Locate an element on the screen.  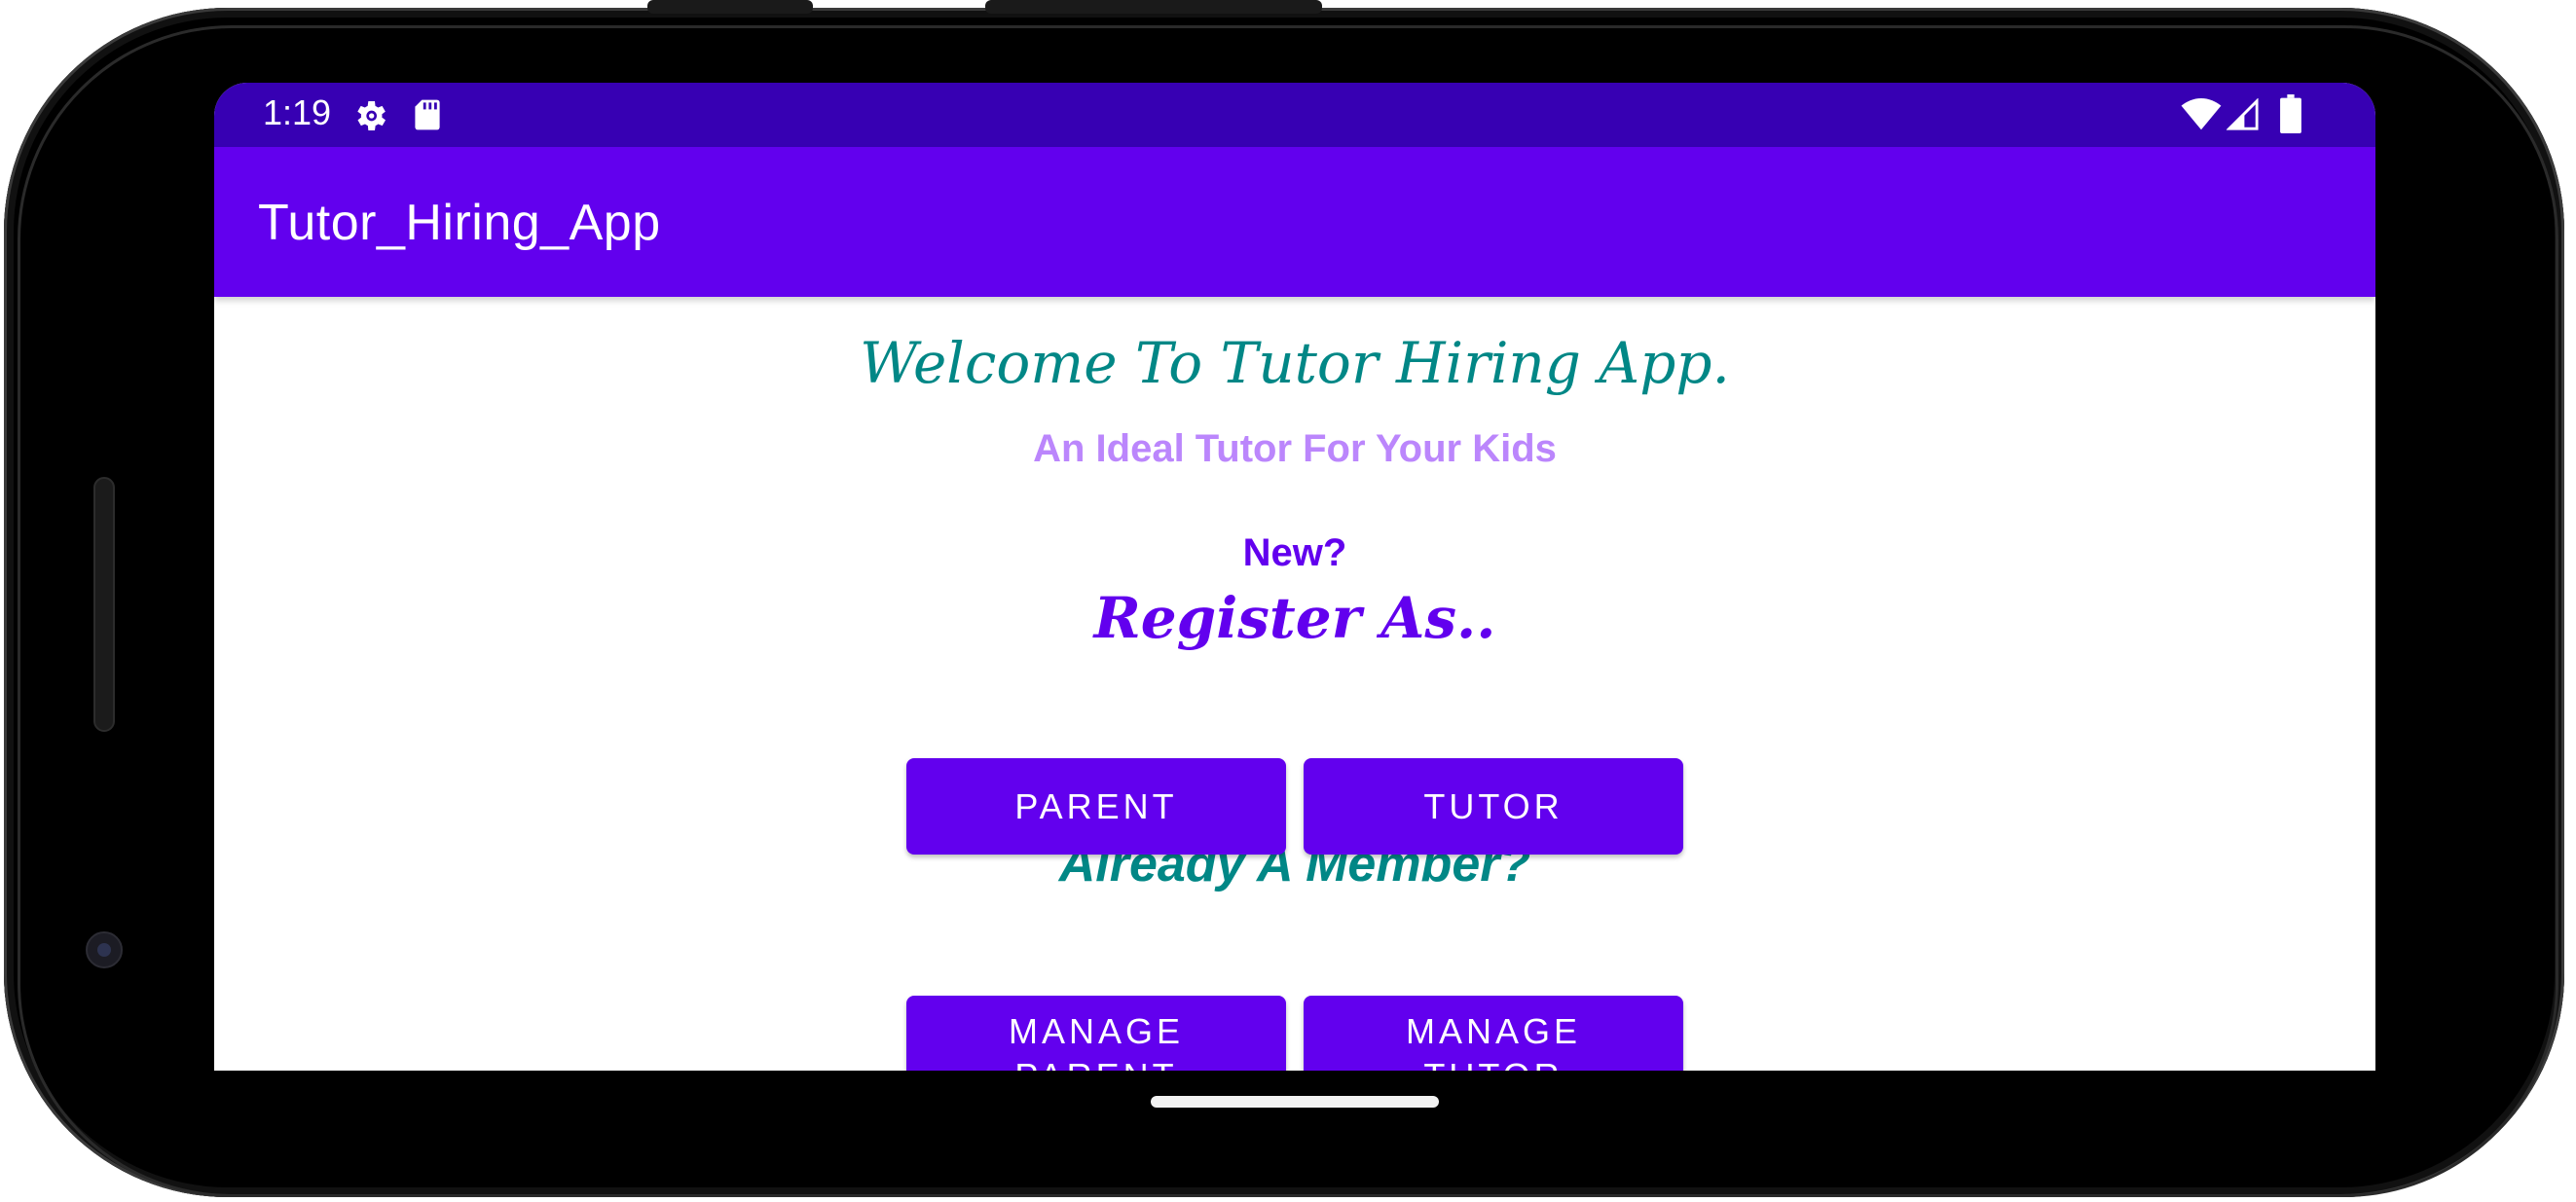
new-user-label: New? is located at coordinates (1294, 552).